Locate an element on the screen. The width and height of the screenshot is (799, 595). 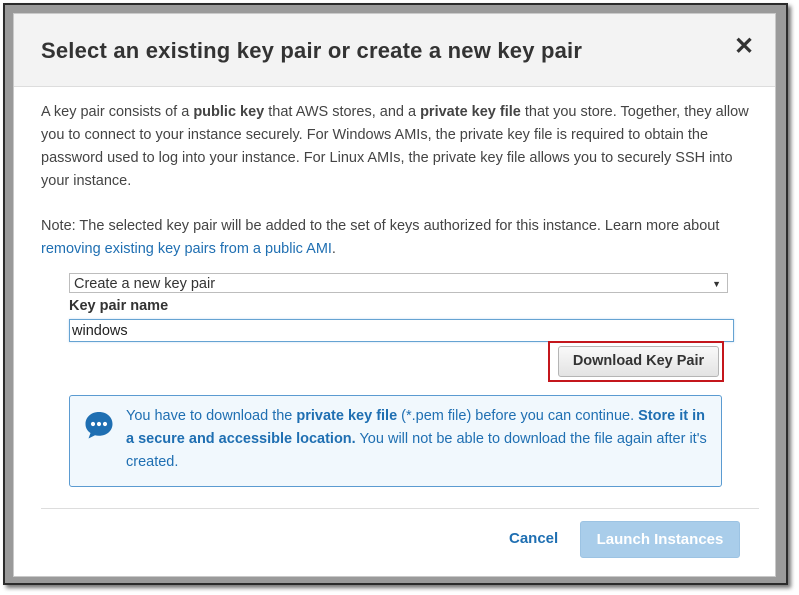
close-icon: ✕ is located at coordinates (744, 47).